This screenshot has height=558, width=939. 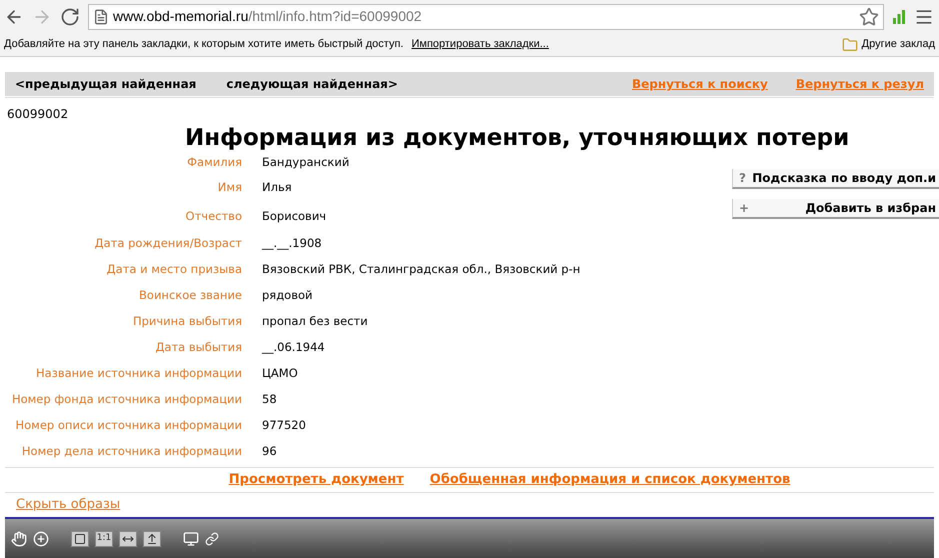 I want to click on field-label: Воинское звание, so click(x=190, y=295).